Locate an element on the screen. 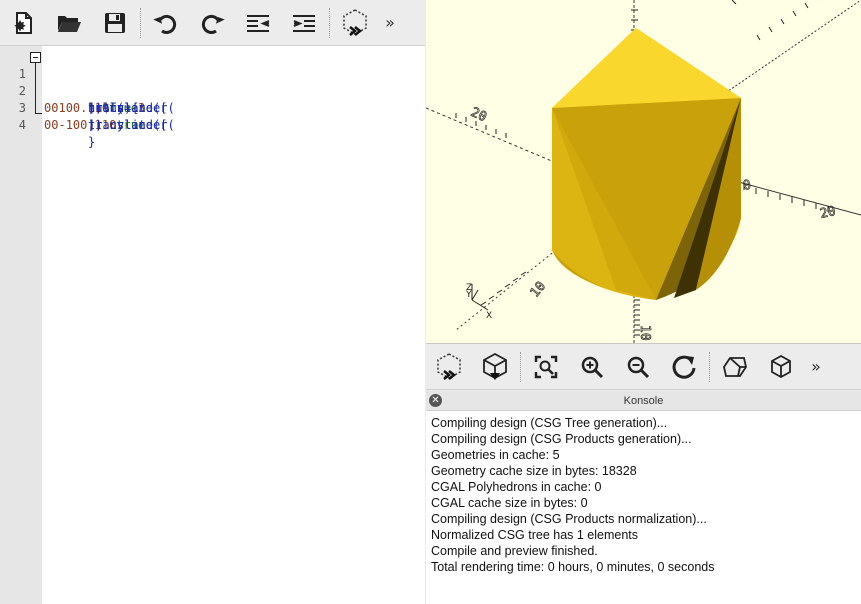 The image size is (861, 604). open-file-icon is located at coordinates (69, 23).